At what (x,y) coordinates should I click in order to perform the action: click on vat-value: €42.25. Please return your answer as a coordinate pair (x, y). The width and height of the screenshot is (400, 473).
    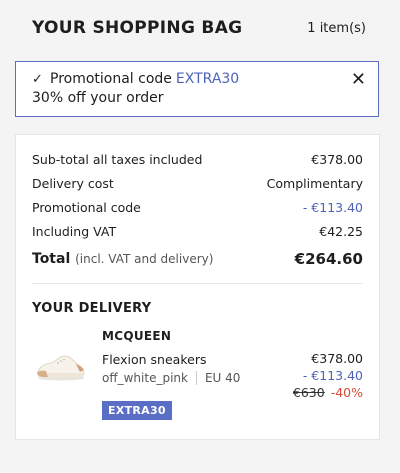
    Looking at the image, I should click on (341, 231).